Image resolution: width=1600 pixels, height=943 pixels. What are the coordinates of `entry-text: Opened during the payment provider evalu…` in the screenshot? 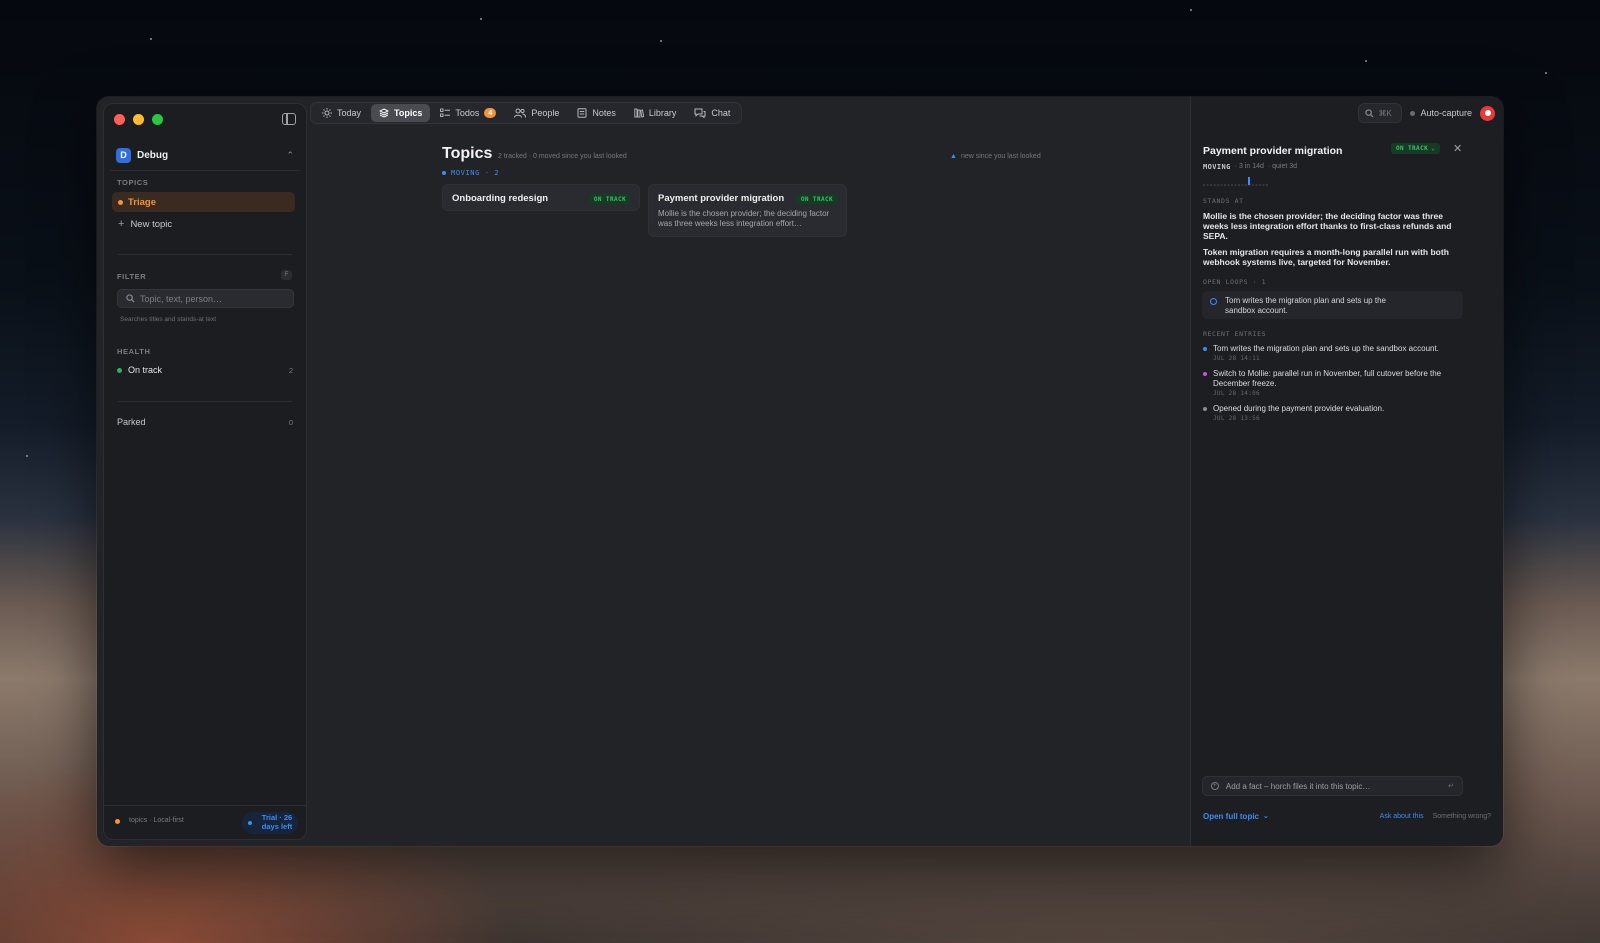 It's located at (1299, 408).